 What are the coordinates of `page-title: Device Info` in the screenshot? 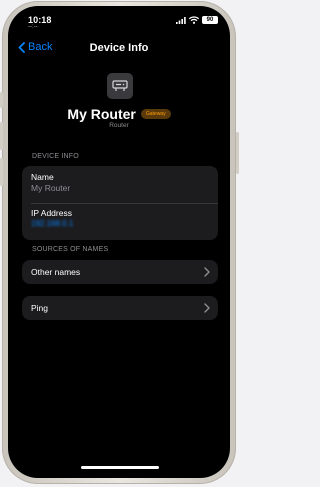 It's located at (119, 48).